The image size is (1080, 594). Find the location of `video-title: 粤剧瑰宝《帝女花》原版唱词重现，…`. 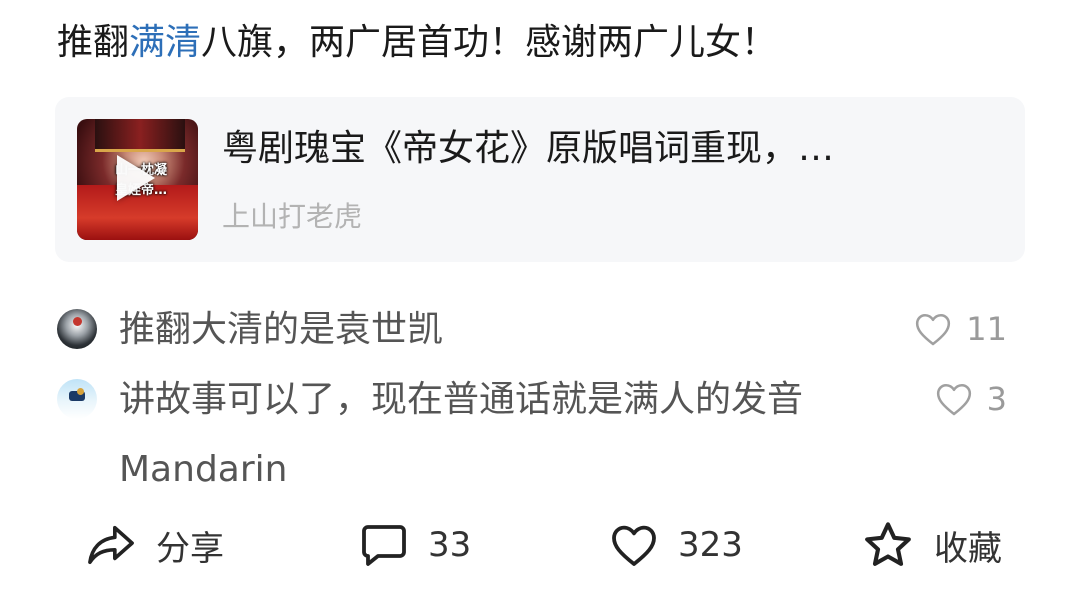

video-title: 粤剧瑰宝《帝女花》原版唱词重现，… is located at coordinates (528, 149).